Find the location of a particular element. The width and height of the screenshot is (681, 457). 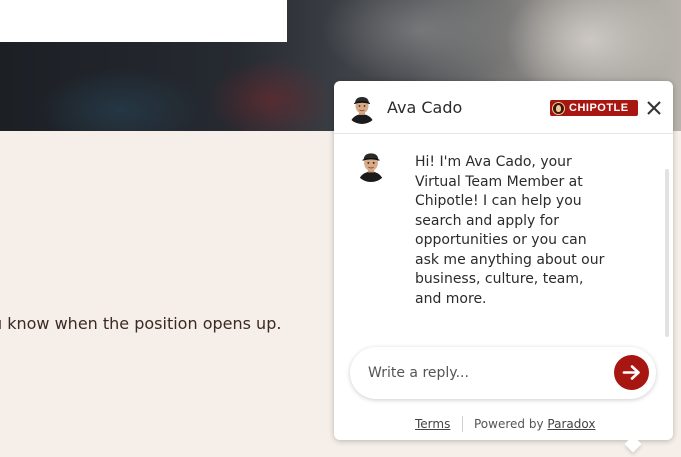

close-icon is located at coordinates (654, 108).